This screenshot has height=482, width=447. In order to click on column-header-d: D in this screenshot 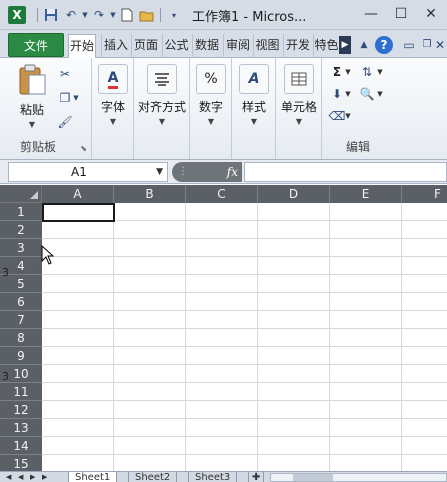, I will do `click(294, 194)`.